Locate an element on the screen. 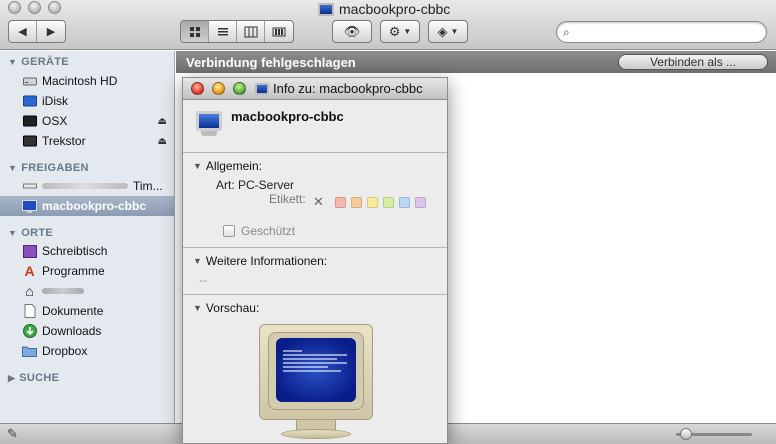  applications-icon: A is located at coordinates (29, 271).